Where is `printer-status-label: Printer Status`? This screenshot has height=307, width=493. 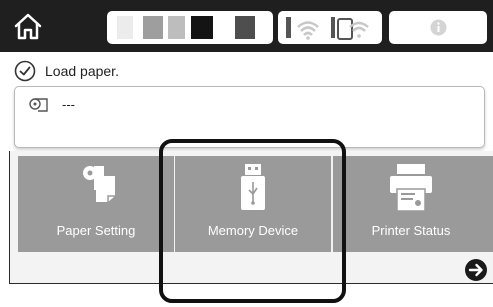 printer-status-label: Printer Status is located at coordinates (411, 230).